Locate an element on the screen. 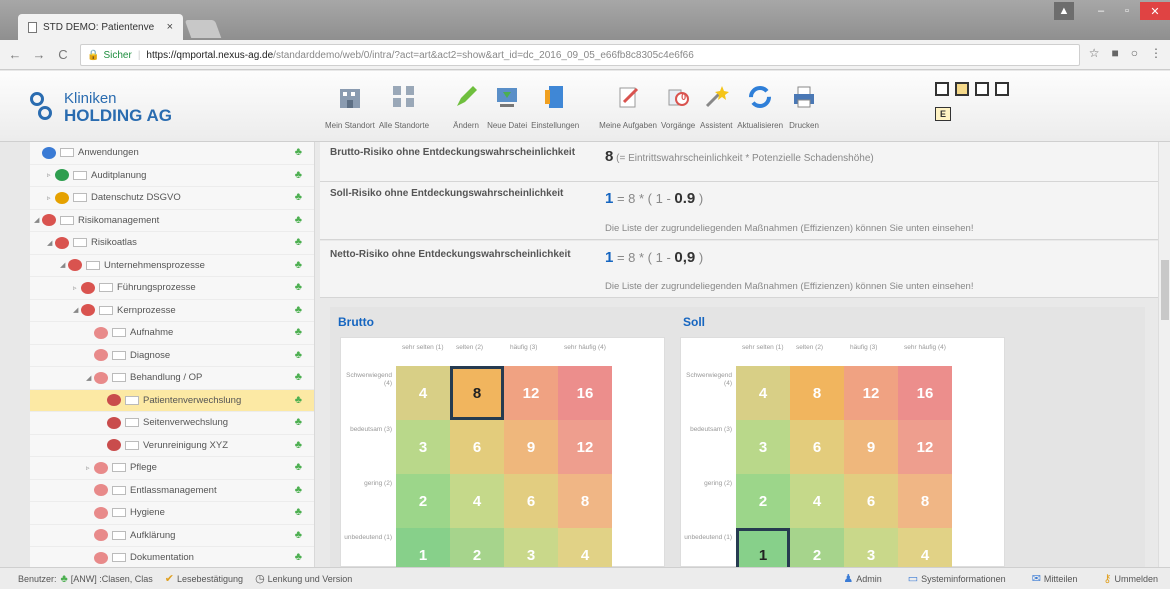  status-admin: ♟ Admin is located at coordinates (862, 578).